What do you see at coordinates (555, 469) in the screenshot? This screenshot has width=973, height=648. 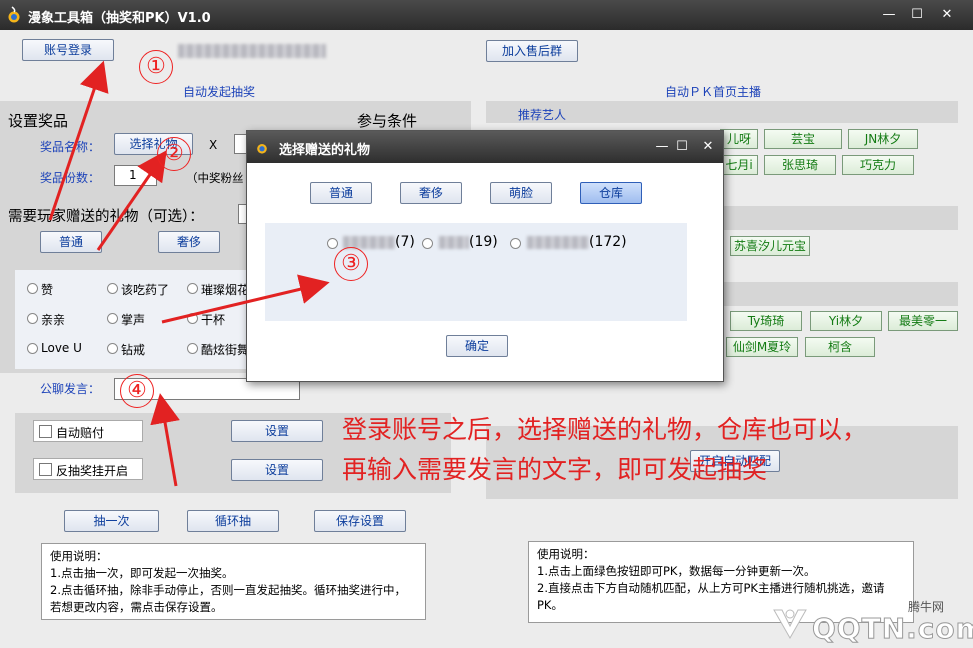 I see `annotation-text-line2: 再输入需要发言的文字，即可发起抽奖` at bounding box center [555, 469].